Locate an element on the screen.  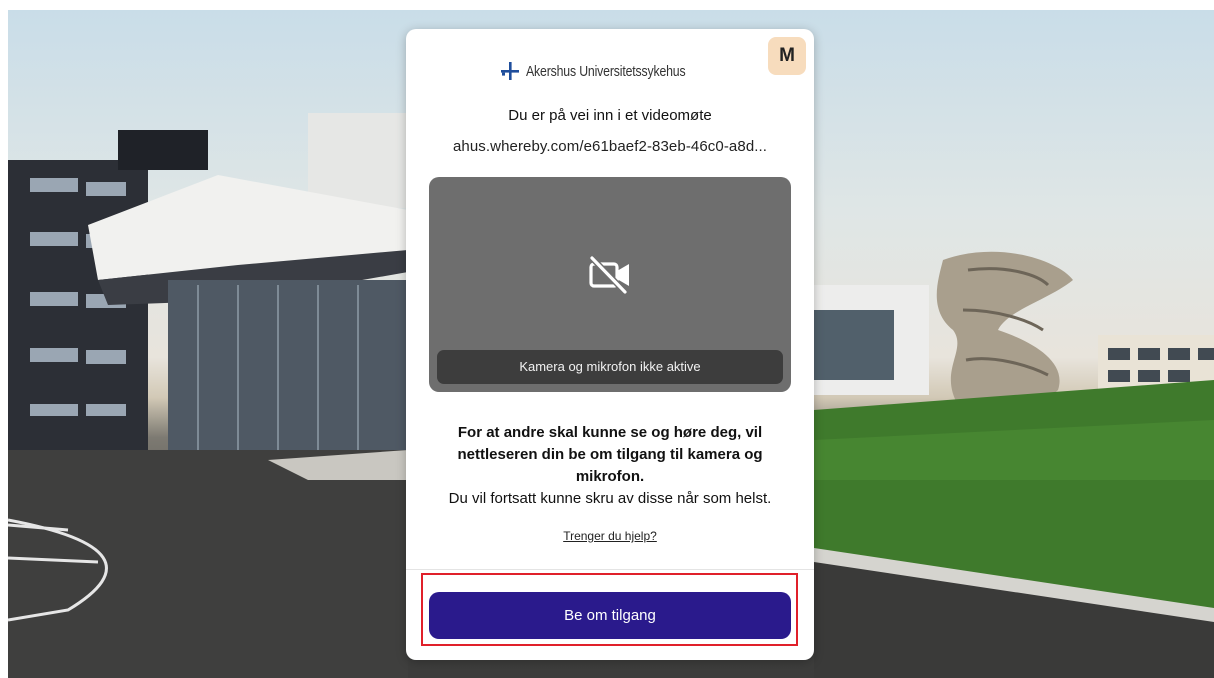
user-avatar: M is located at coordinates (787, 56).